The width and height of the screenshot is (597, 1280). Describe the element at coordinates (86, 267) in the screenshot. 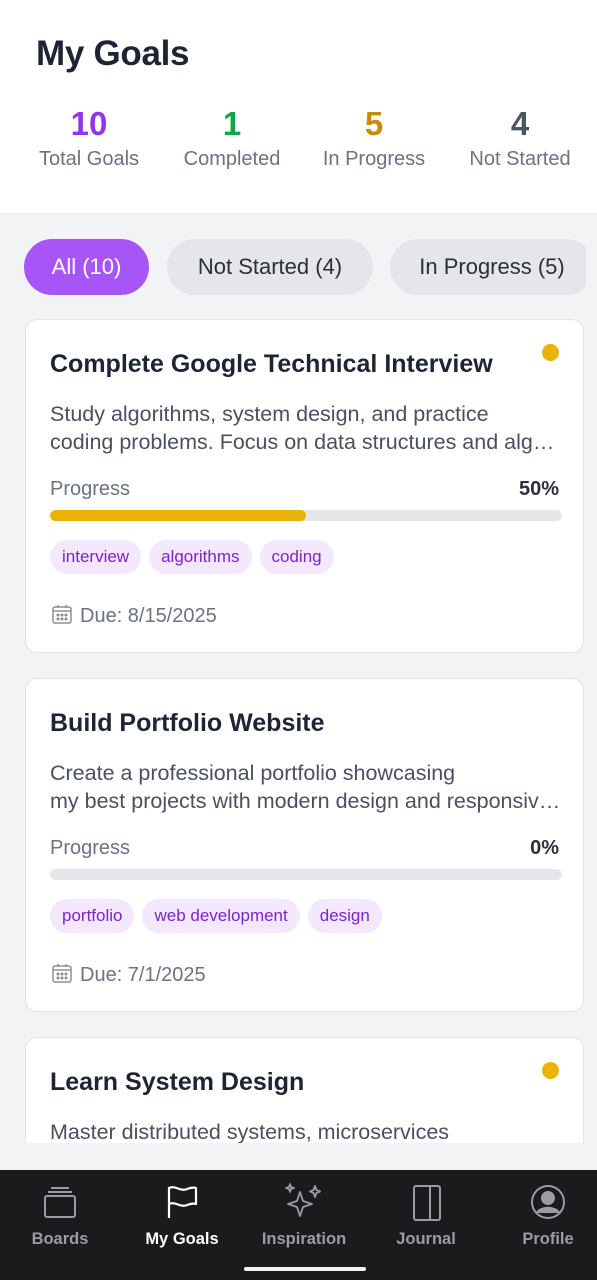

I see `filter-chip-all: All (10)` at that location.